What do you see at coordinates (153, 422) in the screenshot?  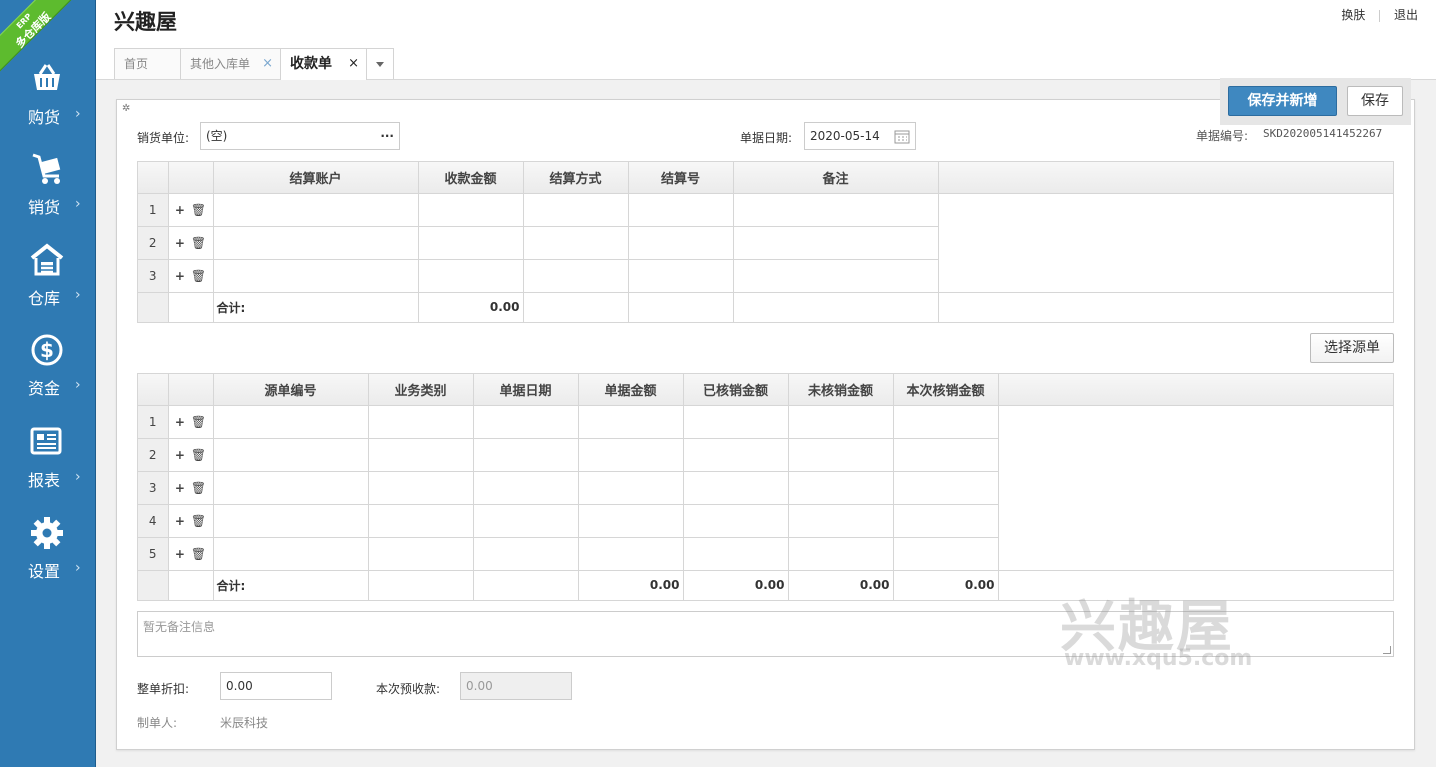 I see `row-number: 1` at bounding box center [153, 422].